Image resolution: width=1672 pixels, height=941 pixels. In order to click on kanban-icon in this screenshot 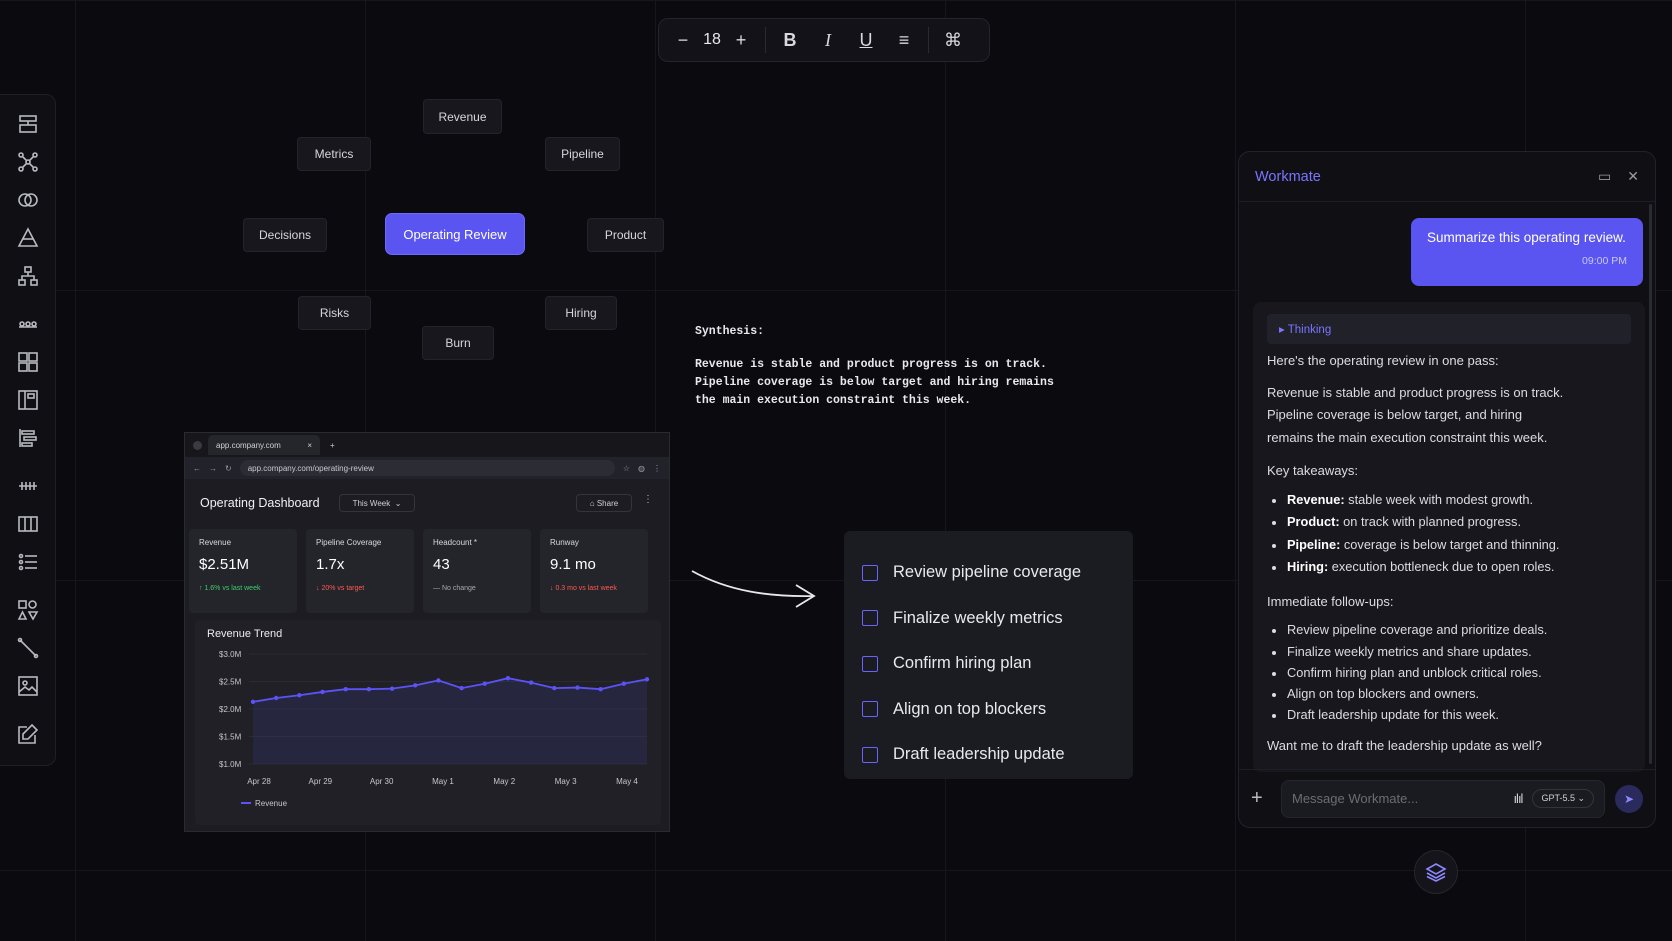, I will do `click(28, 400)`.